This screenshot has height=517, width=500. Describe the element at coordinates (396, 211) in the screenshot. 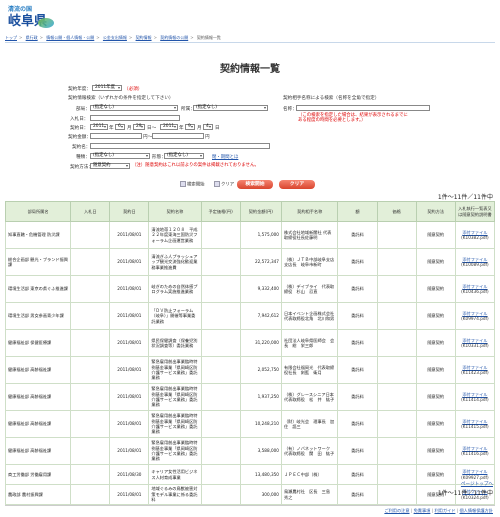

I see `column-header: 価格` at that location.